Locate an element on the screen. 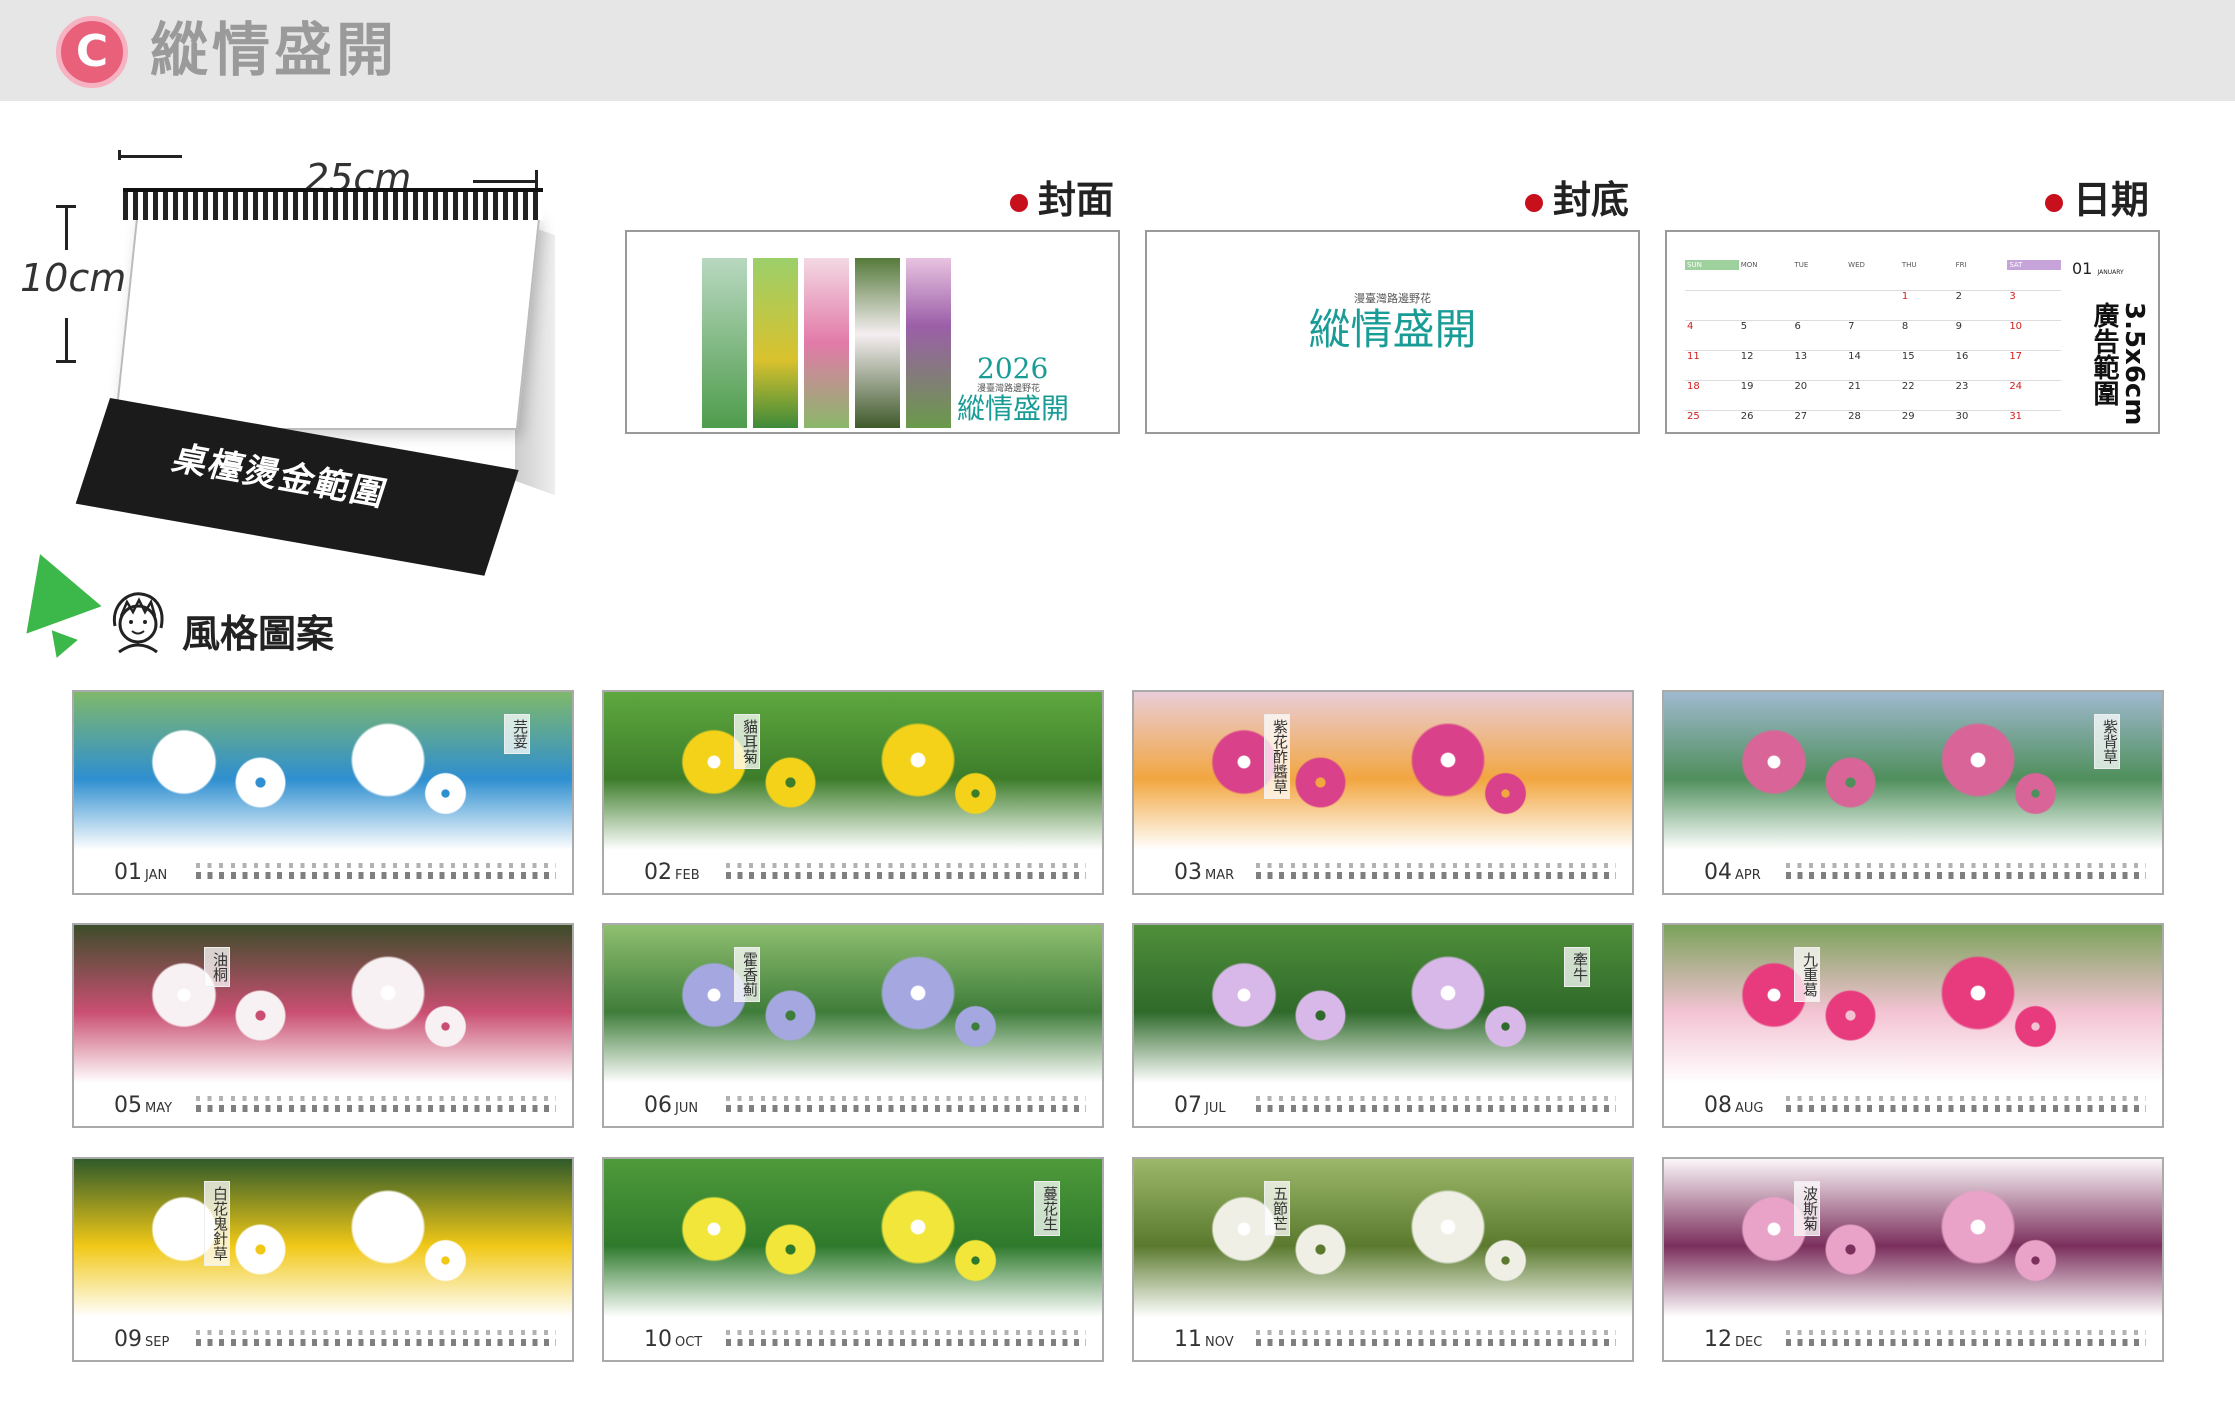 The image size is (2235, 1425). calendar-week: 11 12 13 14 15 16 17 is located at coordinates (1873, 365).